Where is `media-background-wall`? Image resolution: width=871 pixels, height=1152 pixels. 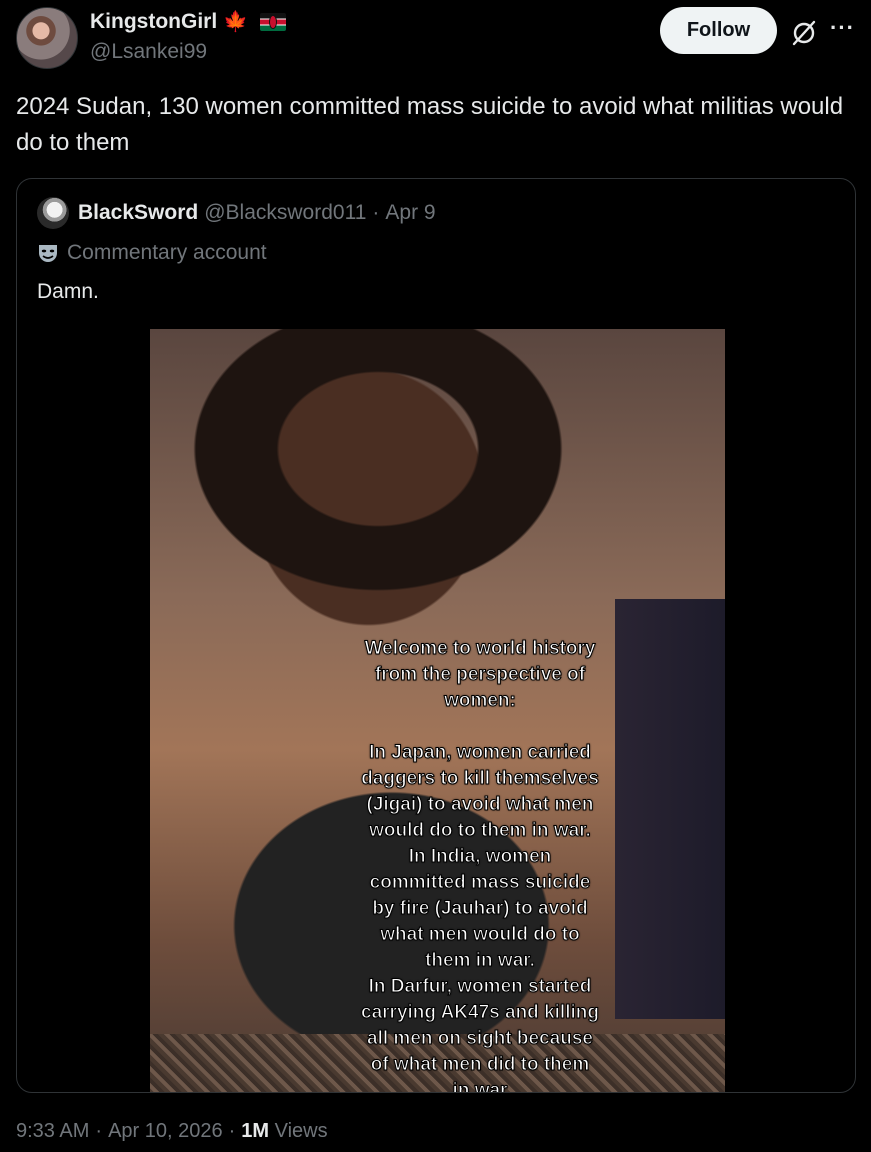
media-background-wall is located at coordinates (670, 809).